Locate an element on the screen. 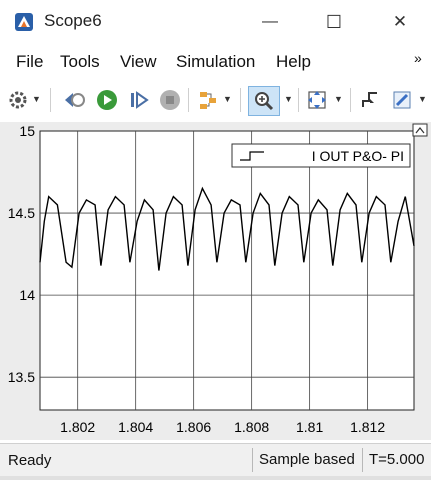  zoom-dropdown-icon: ▼ is located at coordinates (288, 99).